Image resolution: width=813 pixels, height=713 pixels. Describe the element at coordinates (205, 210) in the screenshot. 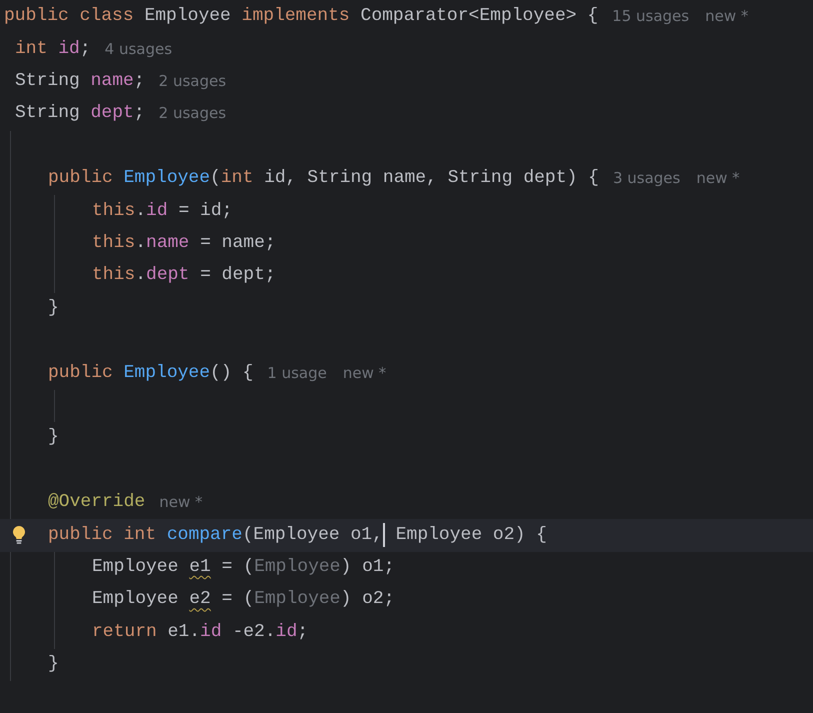

I see `code-text: = id;` at that location.